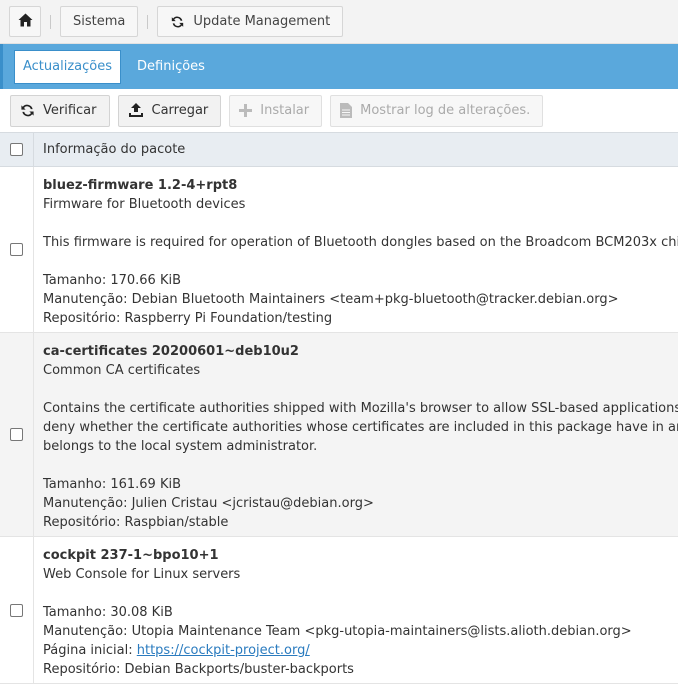  I want to click on instalar-button: Instalar, so click(276, 110).